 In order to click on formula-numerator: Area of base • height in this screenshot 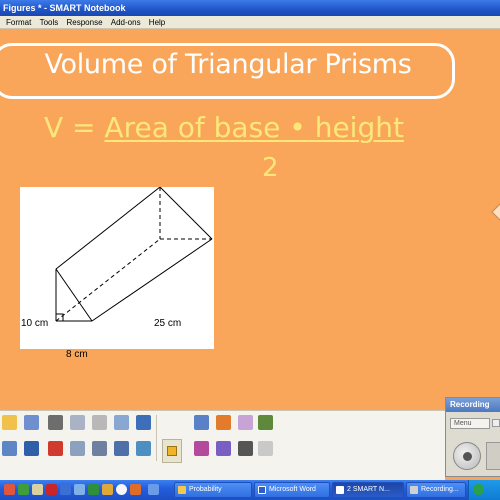, I will do `click(254, 127)`.